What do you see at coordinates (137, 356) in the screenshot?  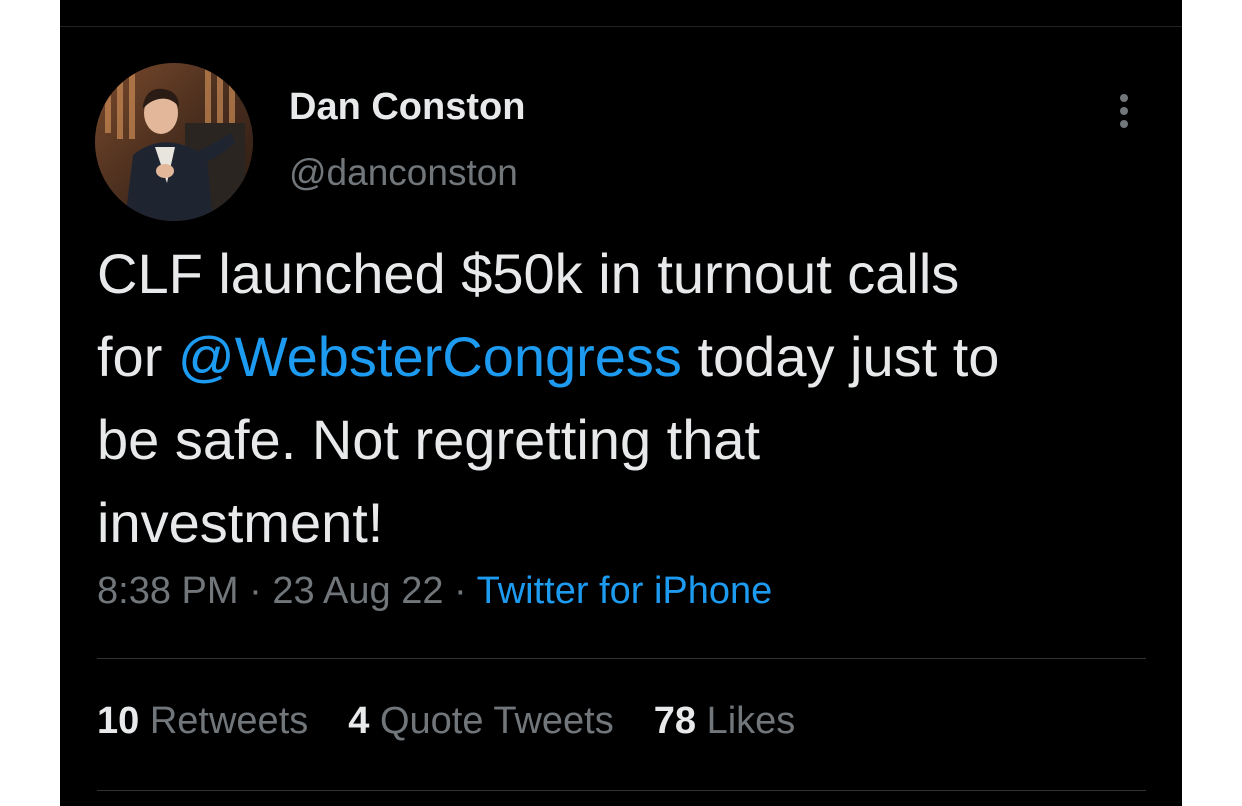 I see `tweet-text-segment: for` at bounding box center [137, 356].